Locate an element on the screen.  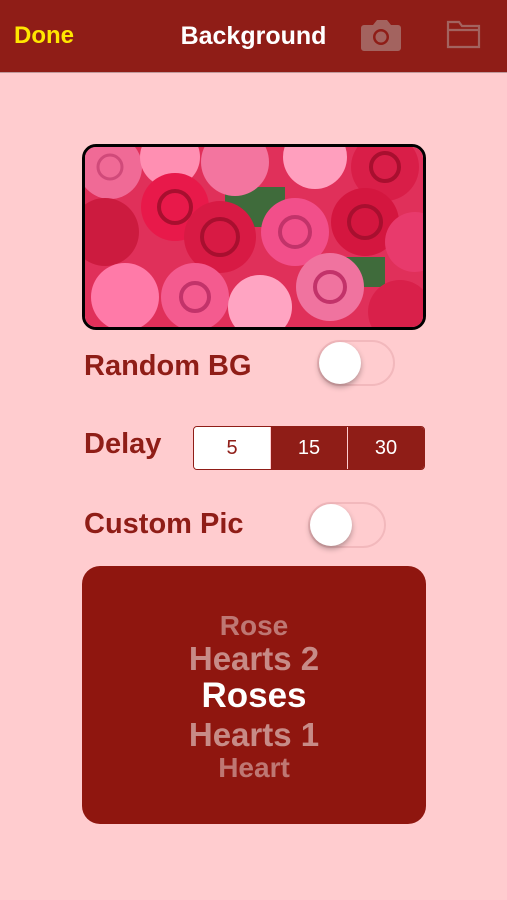
random-bg-toggle is located at coordinates (356, 363).